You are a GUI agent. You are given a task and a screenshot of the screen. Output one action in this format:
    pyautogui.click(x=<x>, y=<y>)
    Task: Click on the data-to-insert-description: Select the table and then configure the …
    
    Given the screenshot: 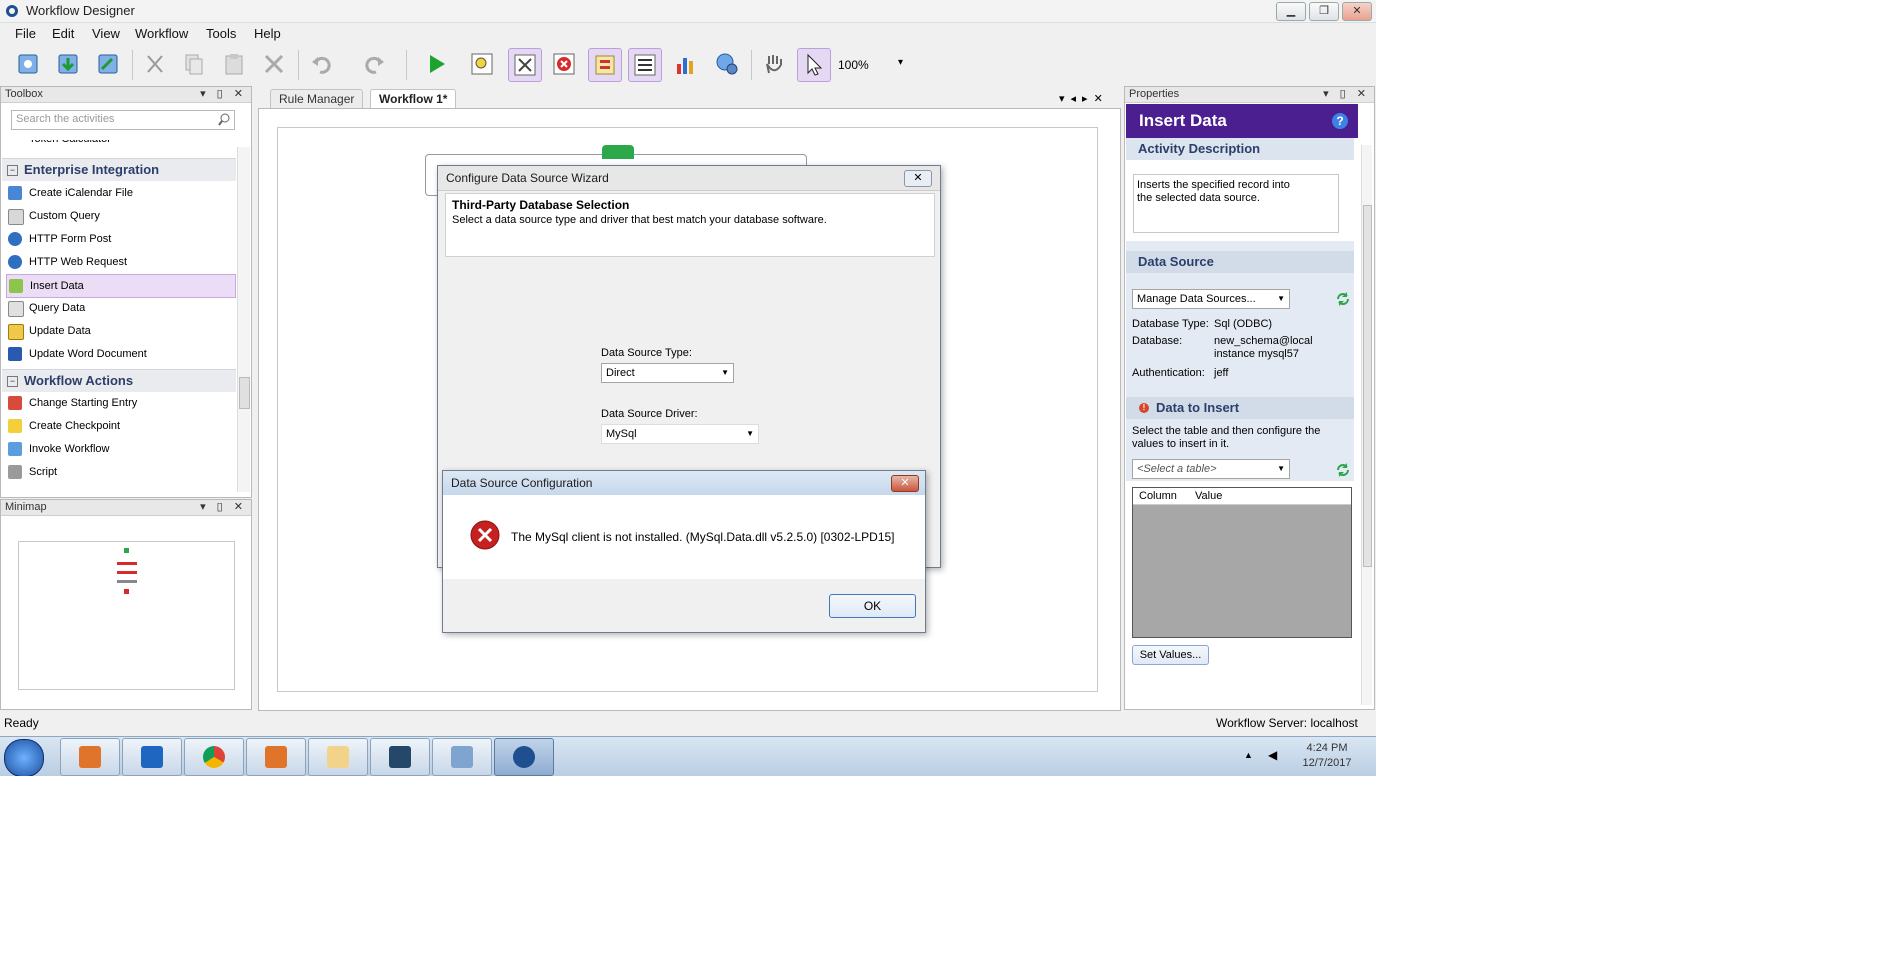 What is the action you would take?
    pyautogui.click(x=1226, y=437)
    